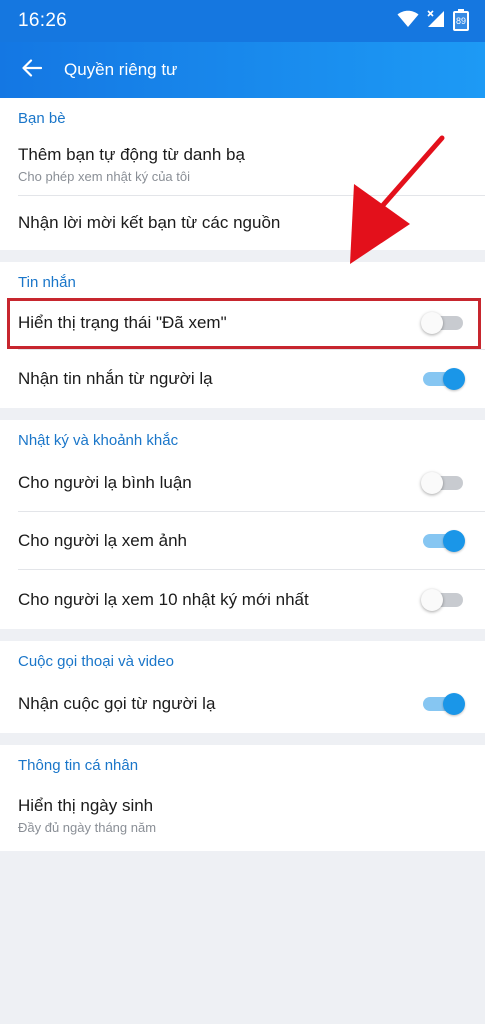 This screenshot has width=485, height=1024. Describe the element at coordinates (242, 70) in the screenshot. I see `app-bar: Quyền riêng tư` at that location.